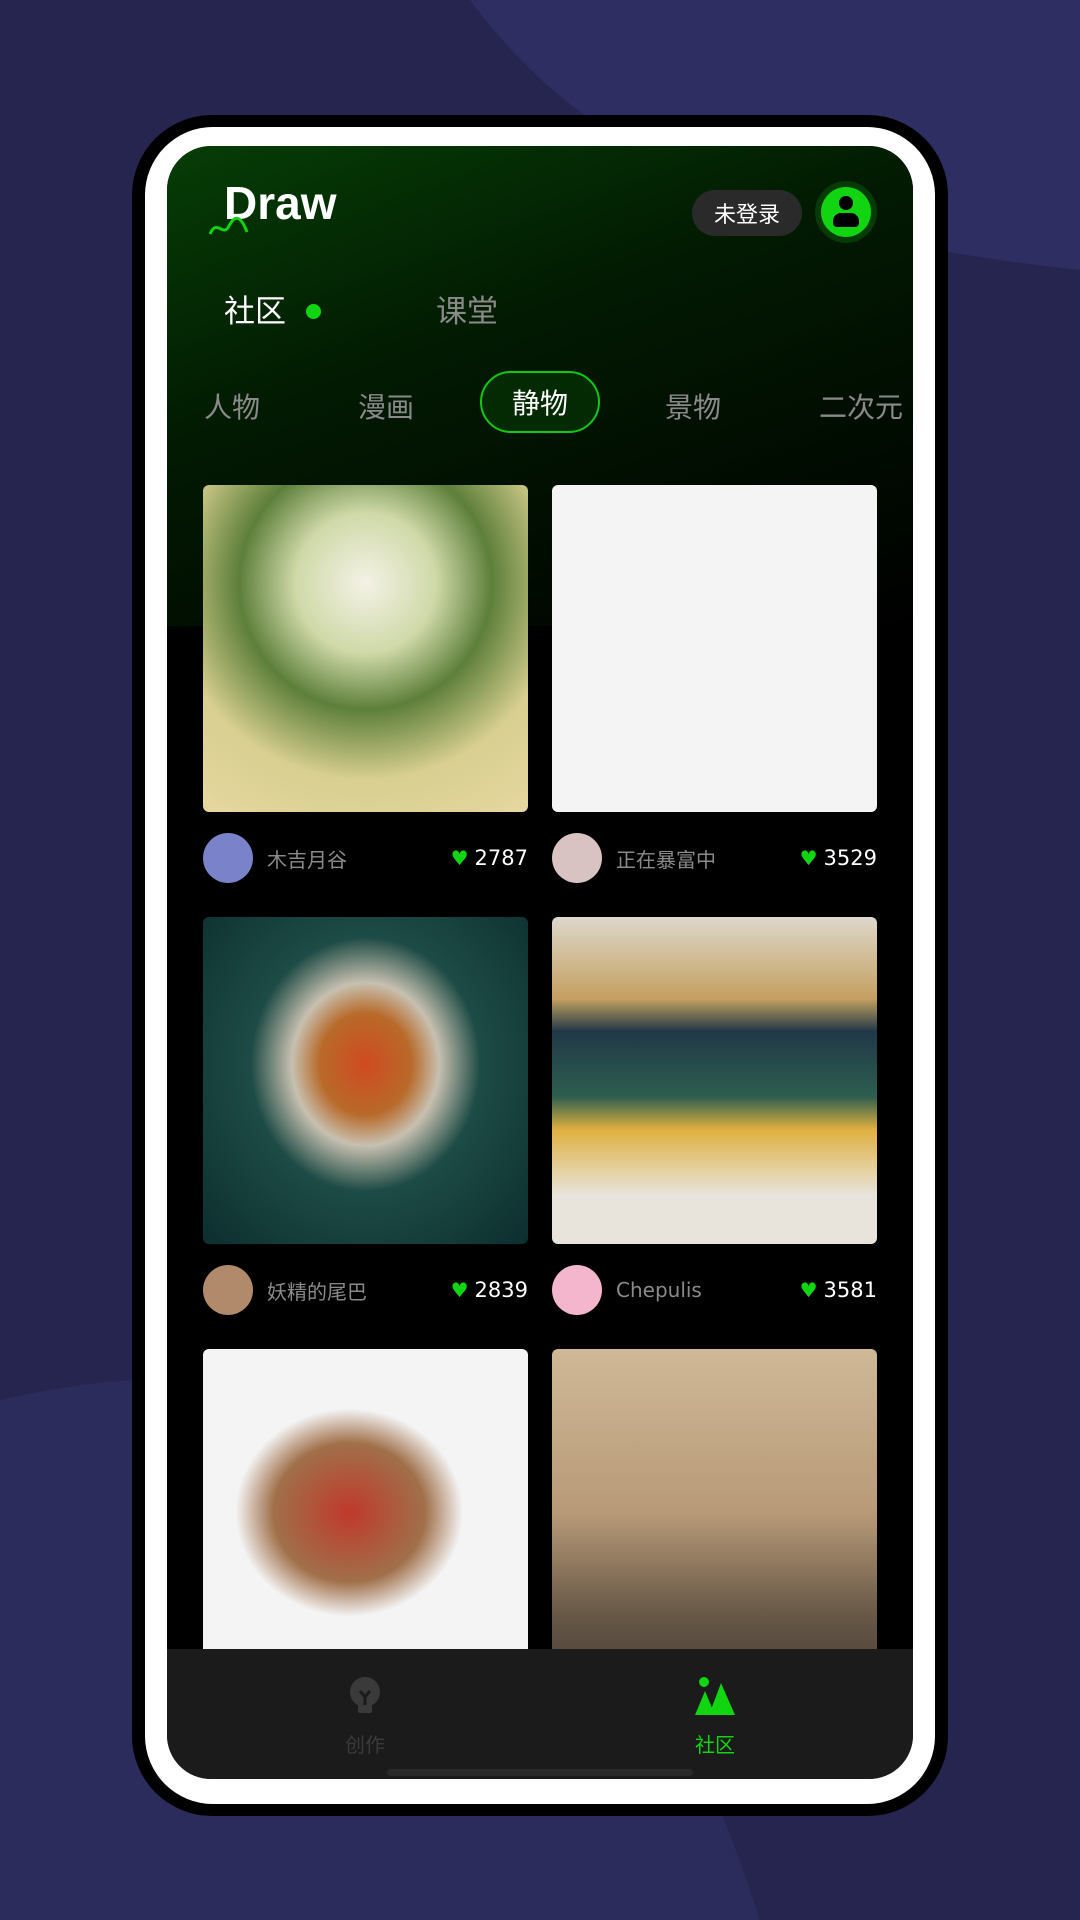 The image size is (1080, 1920). I want to click on nav-label: 社区, so click(715, 1745).